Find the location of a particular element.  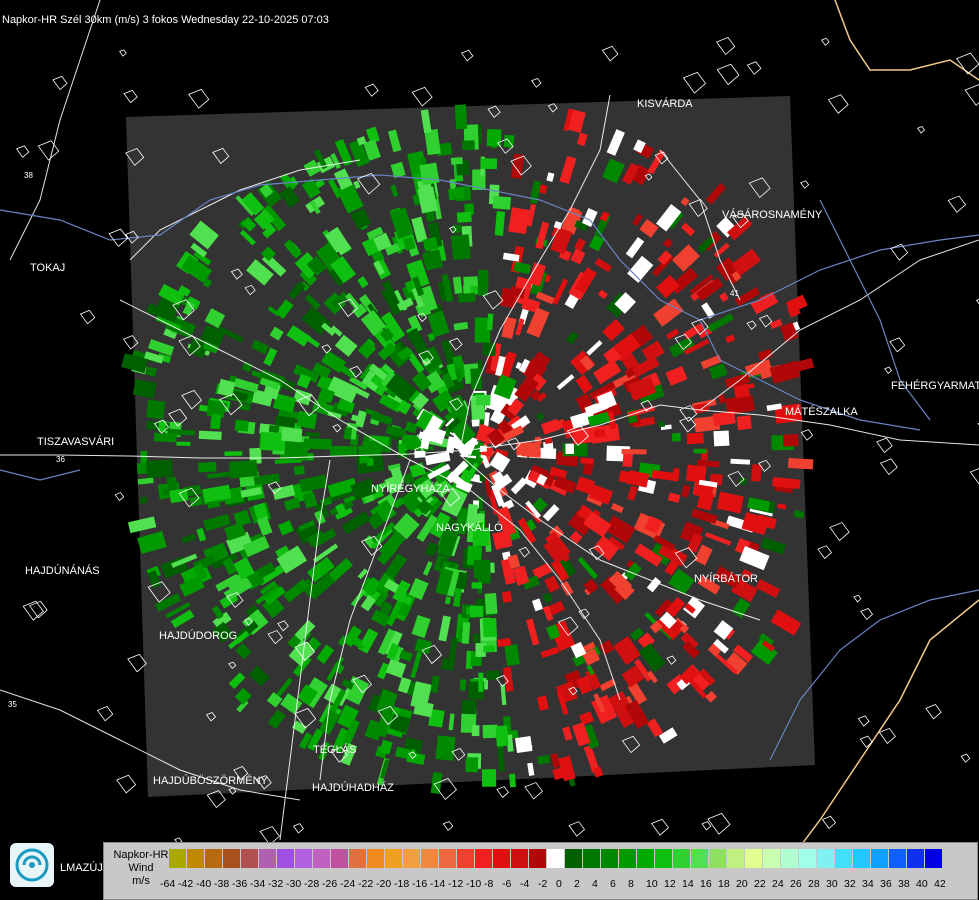

legend-tick: 24 is located at coordinates (778, 884).